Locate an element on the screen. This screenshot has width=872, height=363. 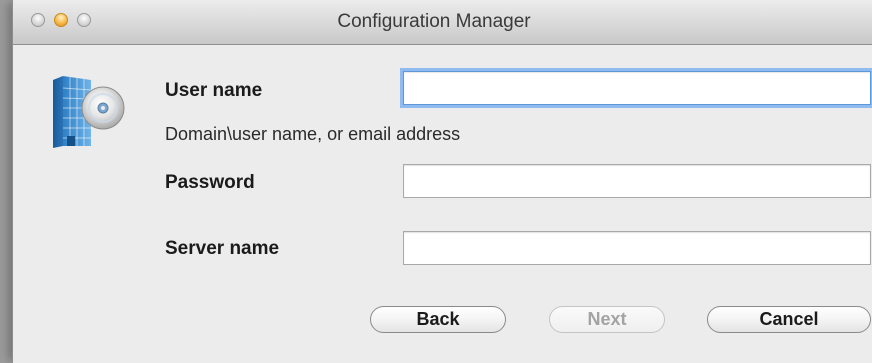
password-label: Password is located at coordinates (210, 182).